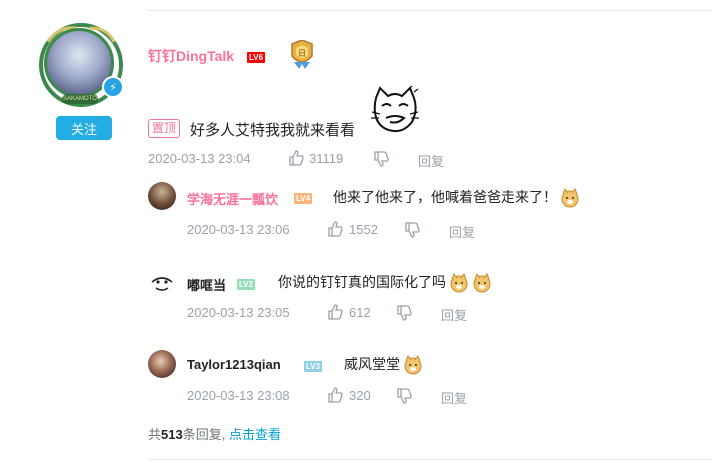  What do you see at coordinates (362, 282) in the screenshot?
I see `reply-text-content: 你说的钉钉真的国际化了吗` at bounding box center [362, 282].